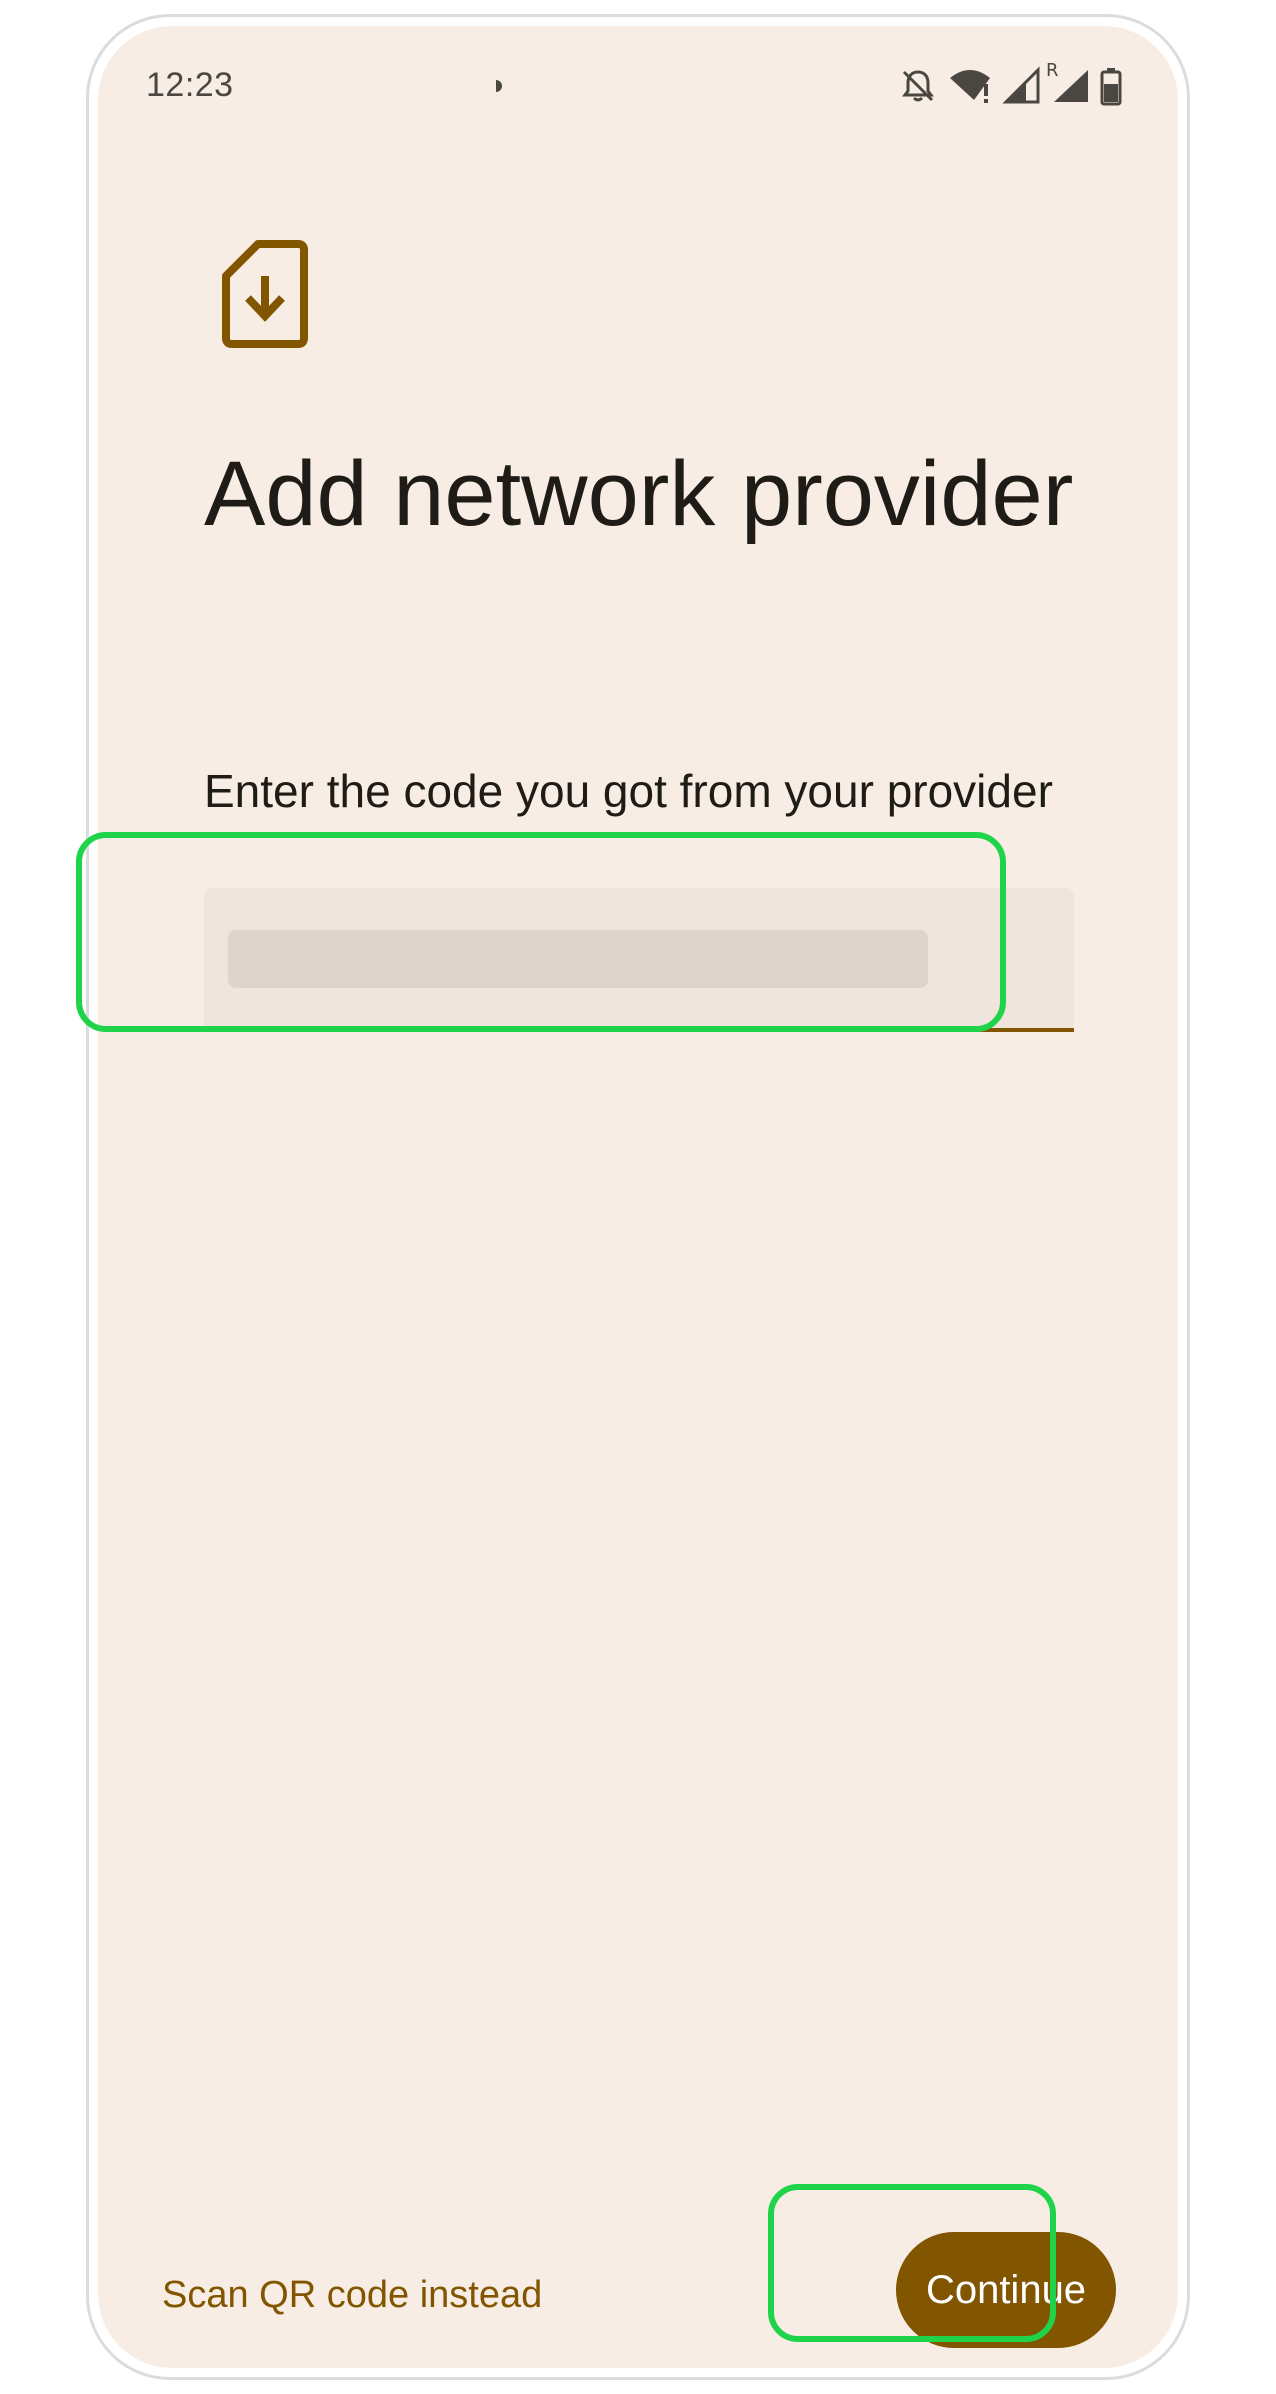 The height and width of the screenshot is (2394, 1276). What do you see at coordinates (638, 81) in the screenshot?
I see `status-bar: 12:23 R` at bounding box center [638, 81].